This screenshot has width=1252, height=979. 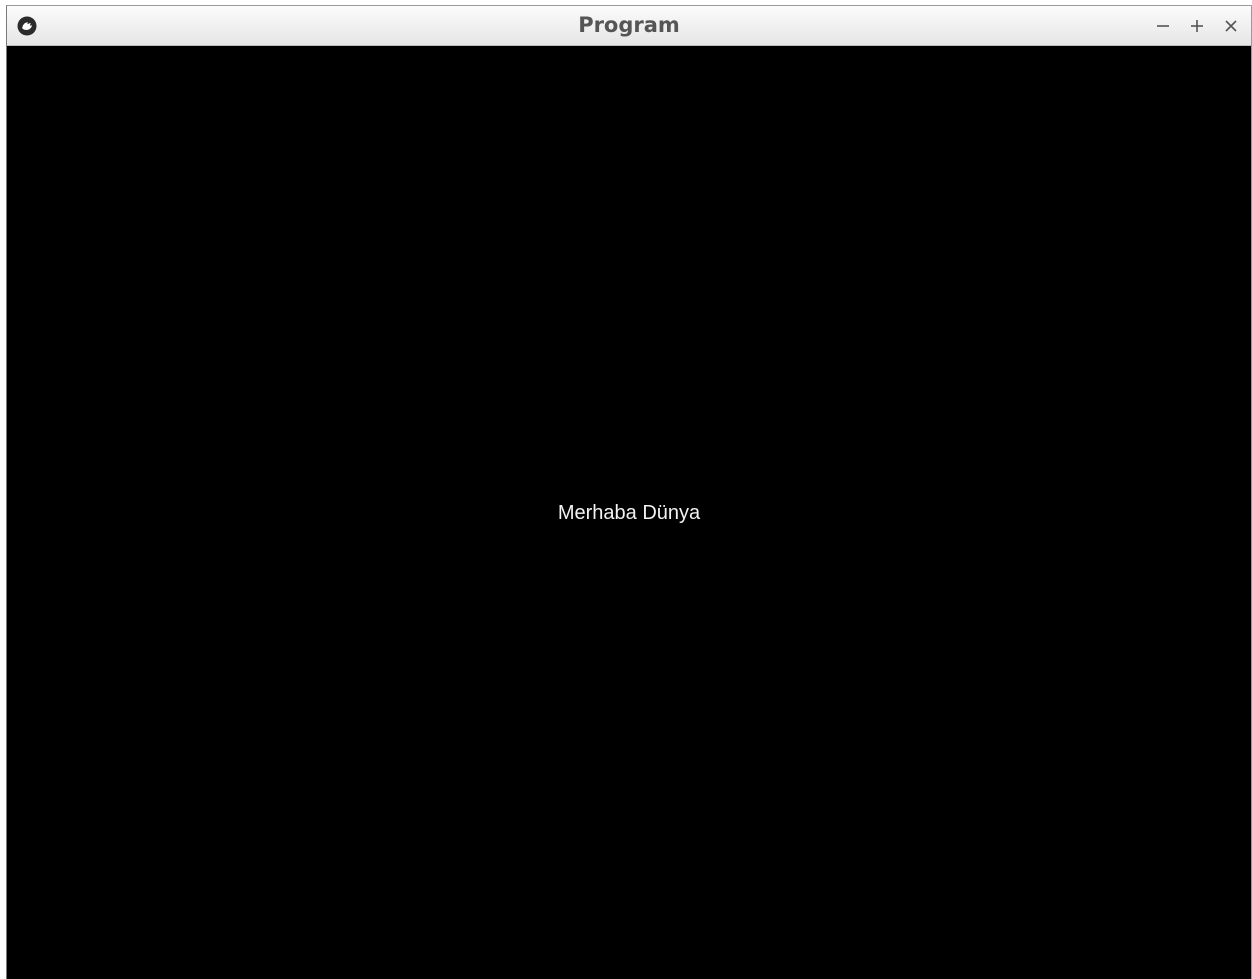 What do you see at coordinates (27, 26) in the screenshot?
I see `kivy-logo-icon` at bounding box center [27, 26].